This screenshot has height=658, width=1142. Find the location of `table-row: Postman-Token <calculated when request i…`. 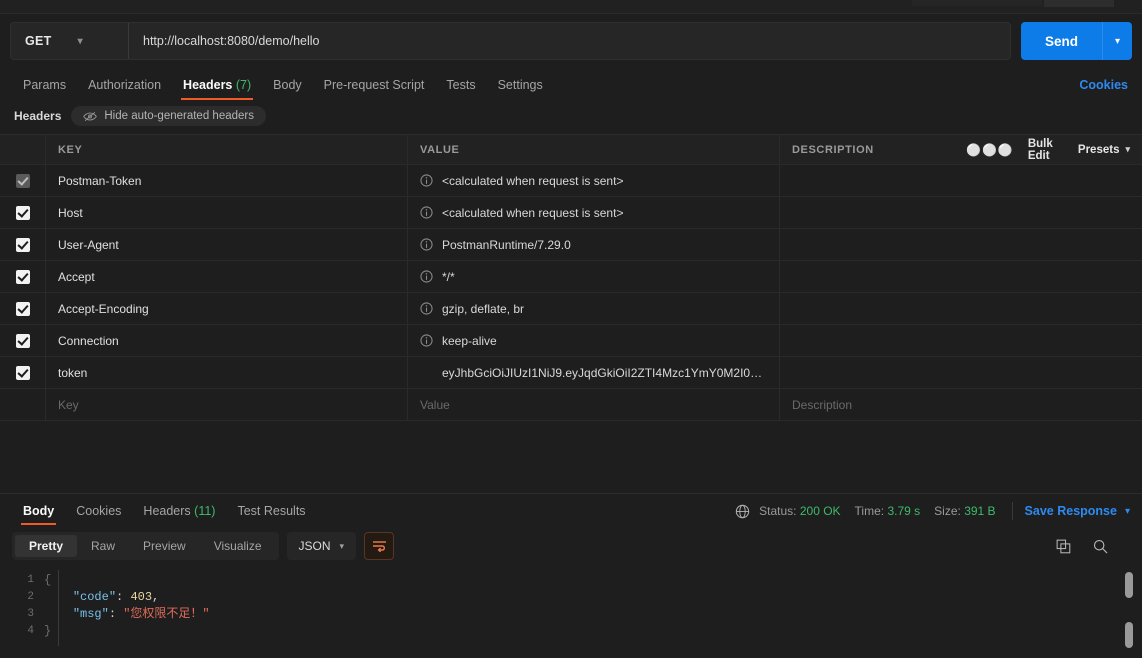

table-row: Postman-Token <calculated when request i… is located at coordinates (571, 181).